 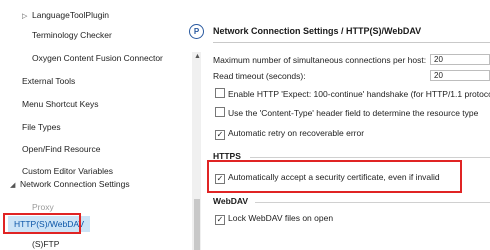 What do you see at coordinates (220, 135) in the screenshot?
I see `auto-retry-checkbox: ✓` at bounding box center [220, 135].